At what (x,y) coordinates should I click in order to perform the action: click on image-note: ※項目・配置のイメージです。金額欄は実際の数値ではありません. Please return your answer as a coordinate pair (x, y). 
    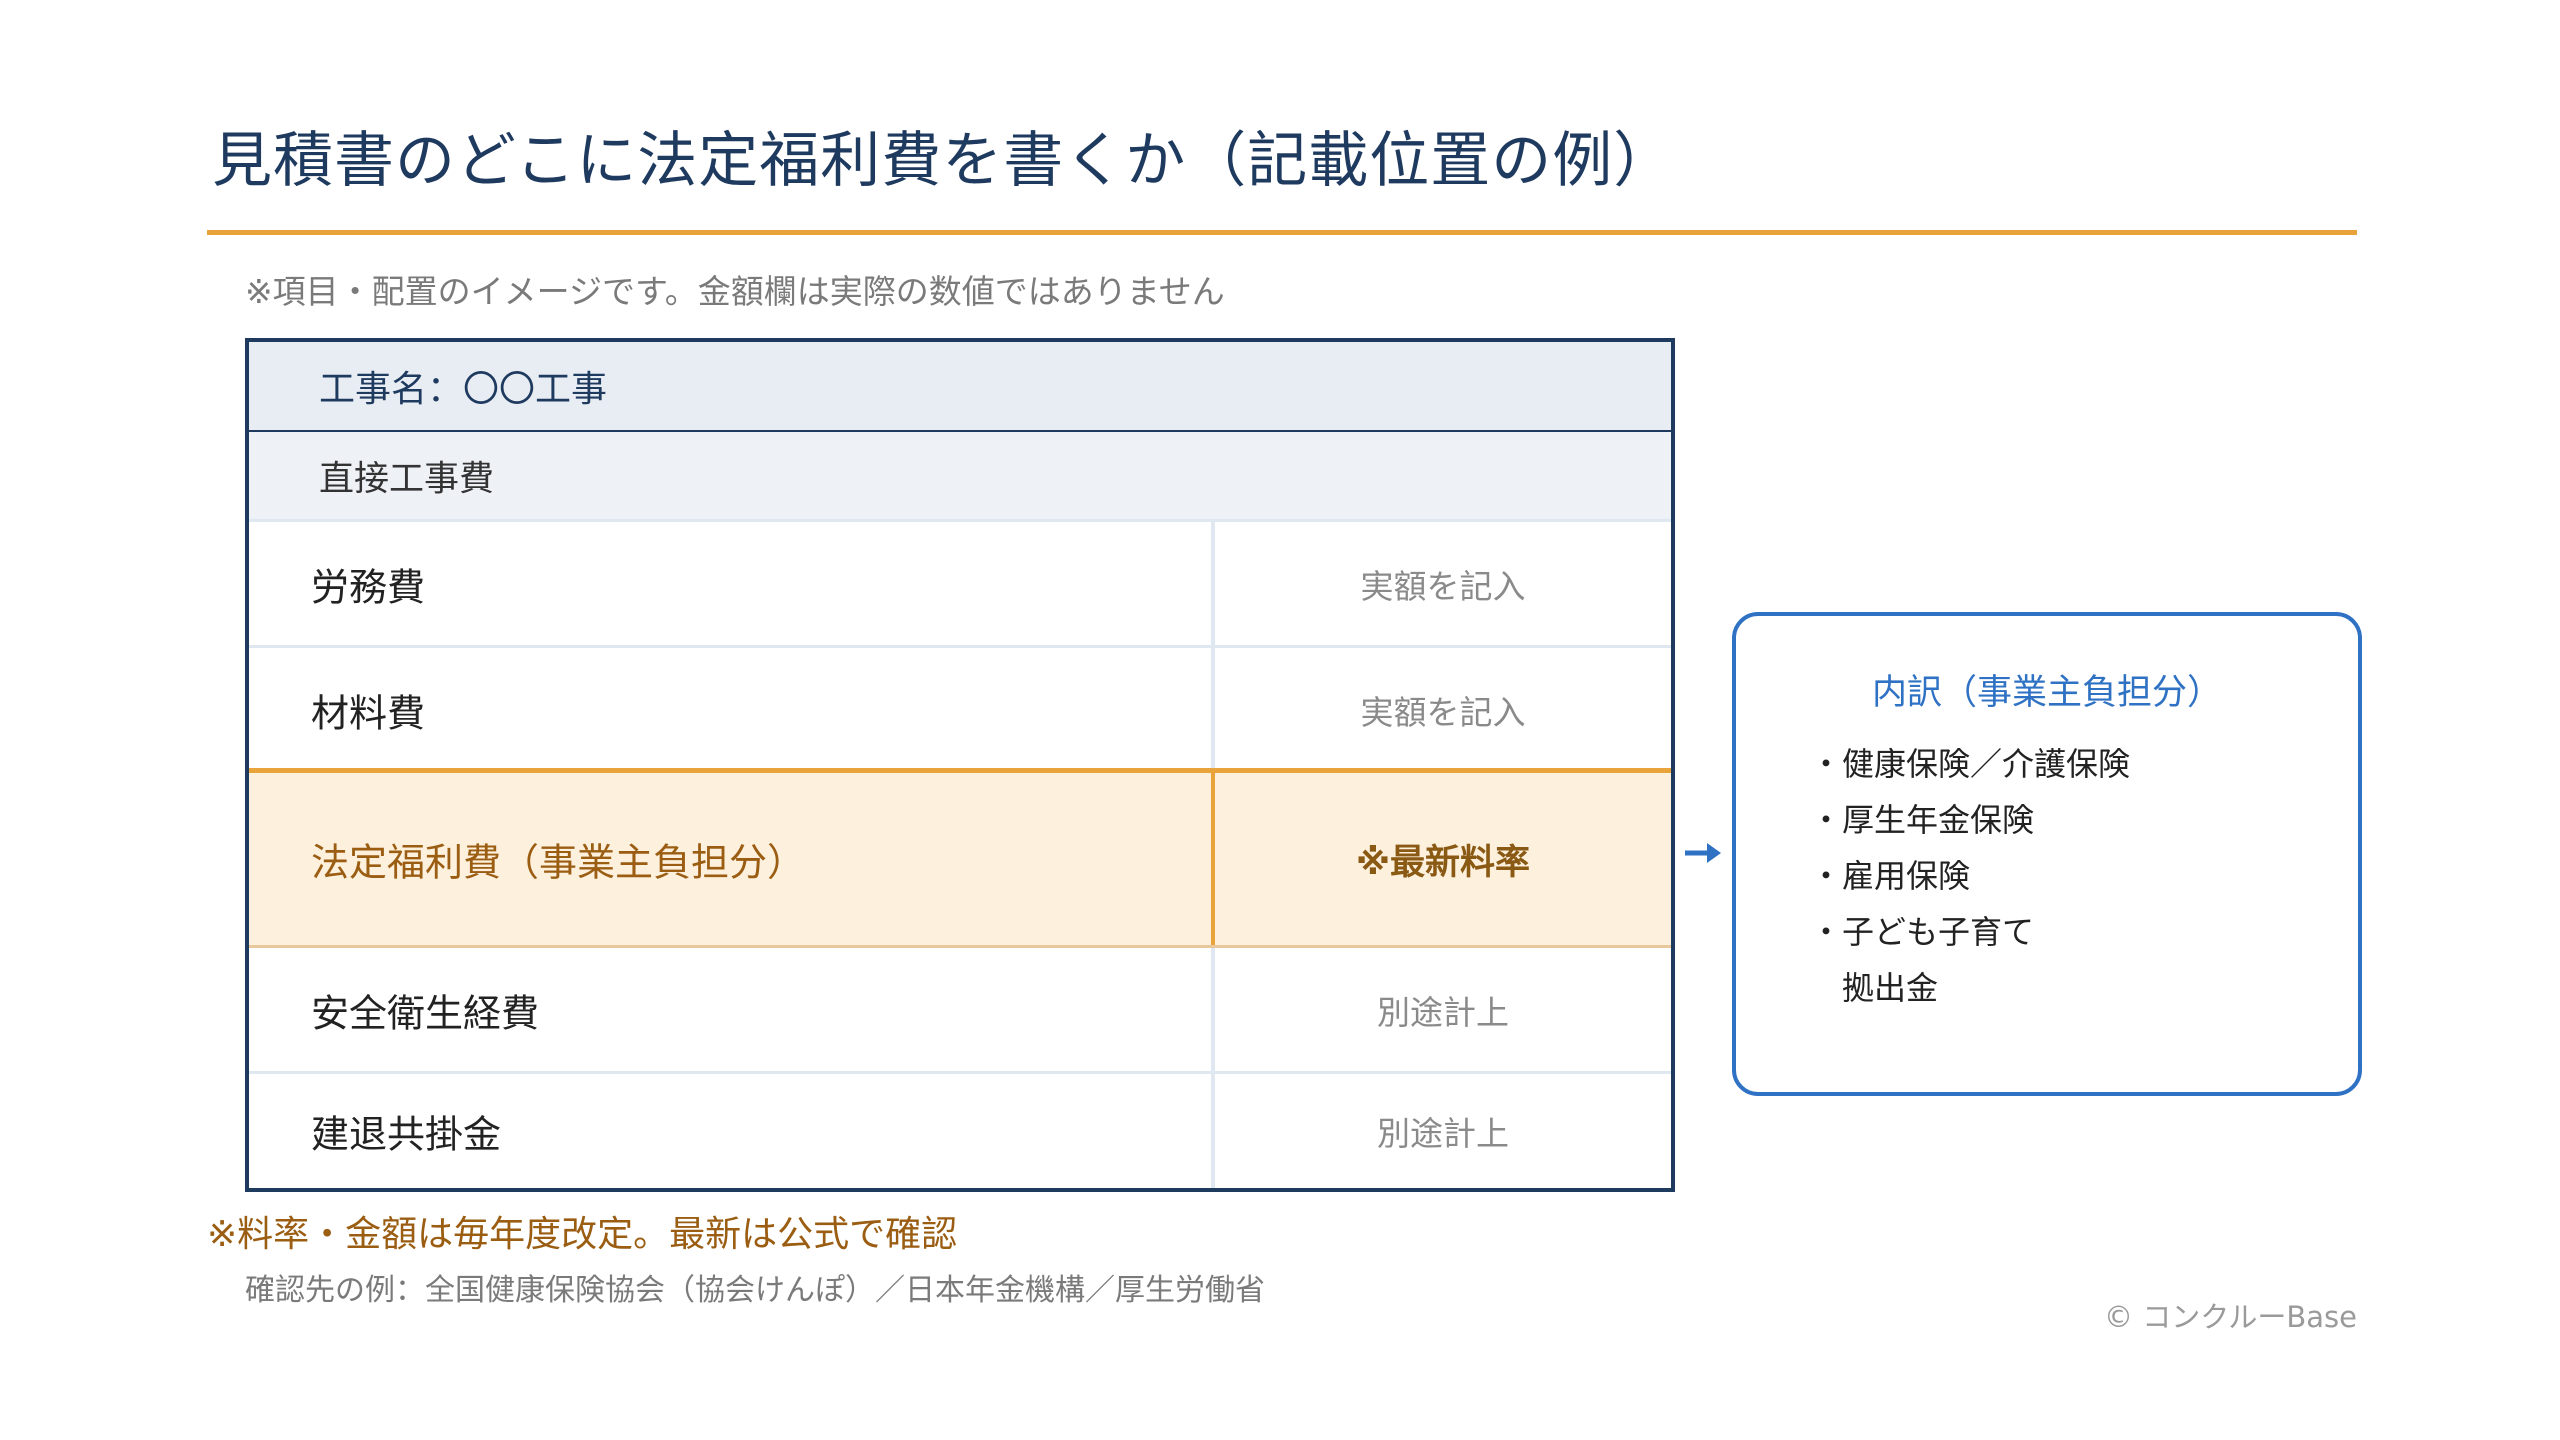
    Looking at the image, I should click on (735, 291).